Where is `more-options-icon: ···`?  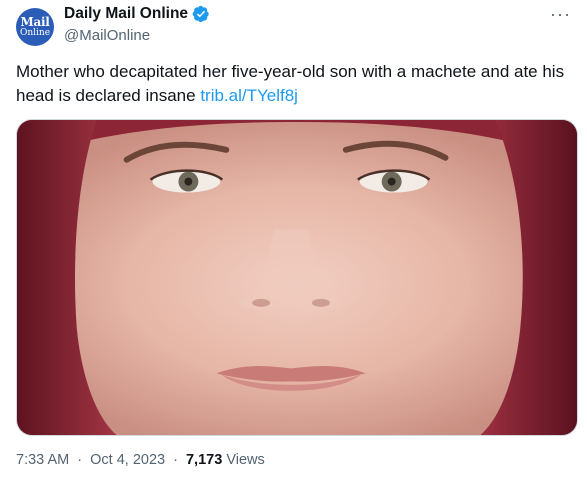 more-options-icon: ··· is located at coordinates (560, 14).